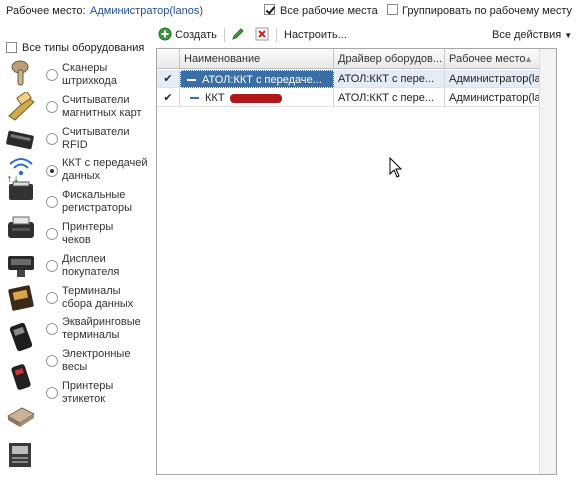 This screenshot has width=578, height=481. What do you see at coordinates (527, 35) in the screenshot?
I see `all-actions-label: Все действия` at bounding box center [527, 35].